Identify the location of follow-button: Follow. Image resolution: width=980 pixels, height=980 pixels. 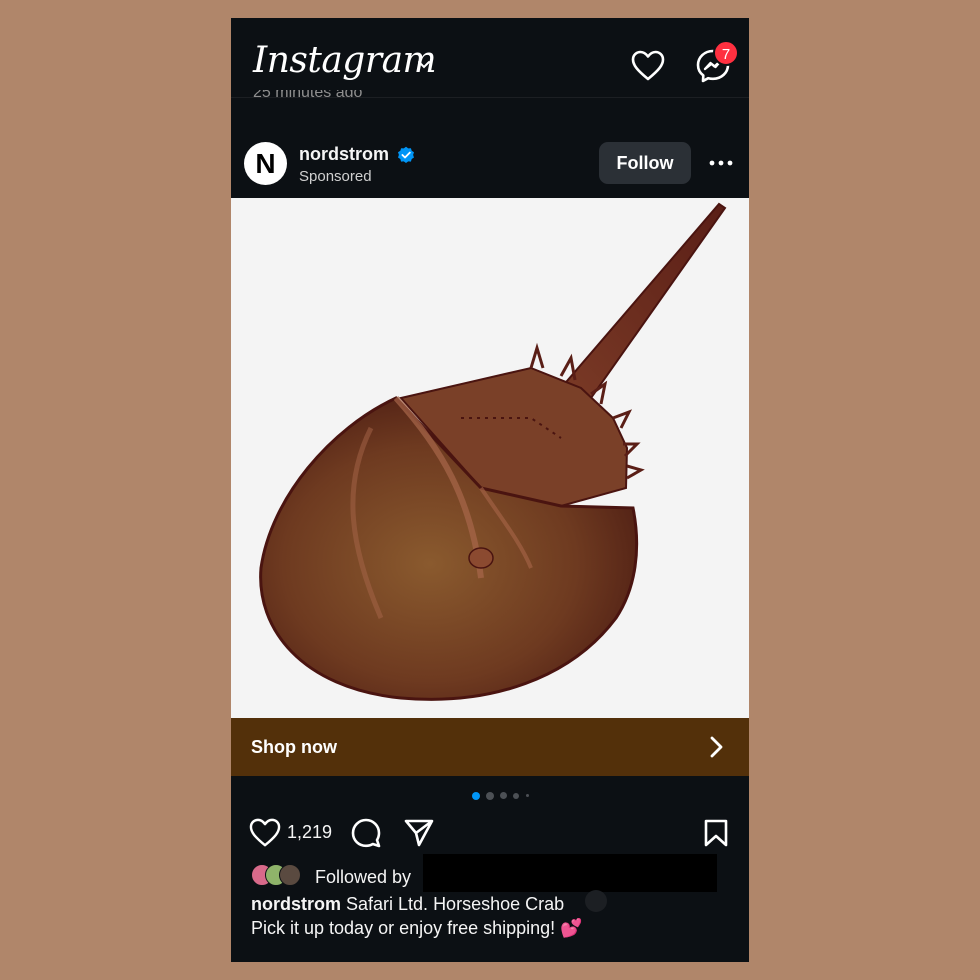
(645, 163).